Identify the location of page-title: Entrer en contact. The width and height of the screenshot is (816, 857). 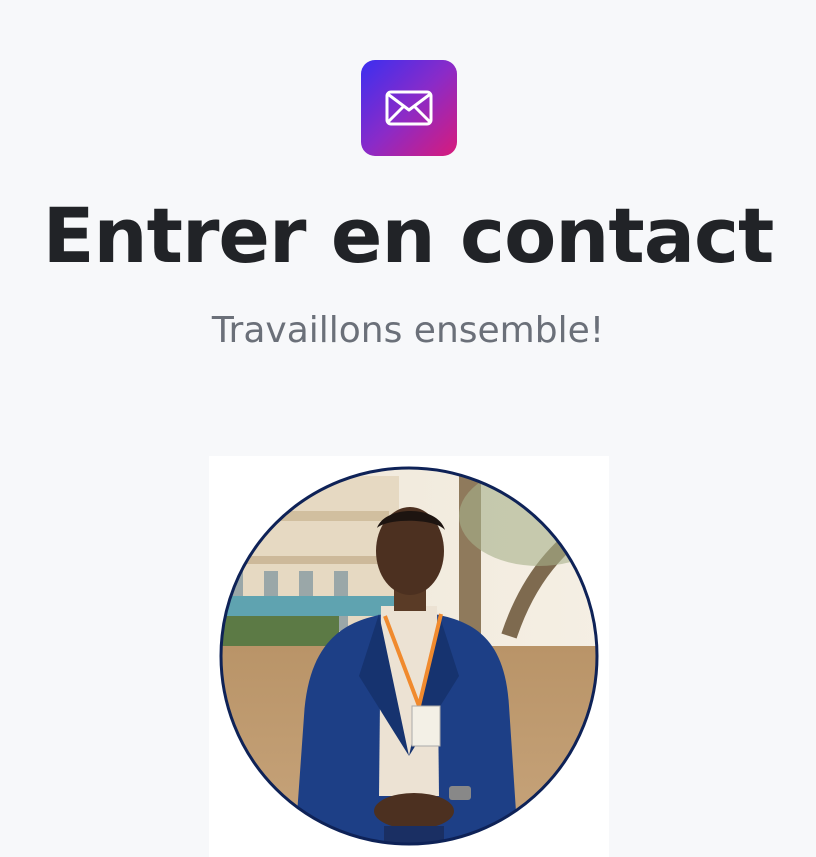
(408, 235).